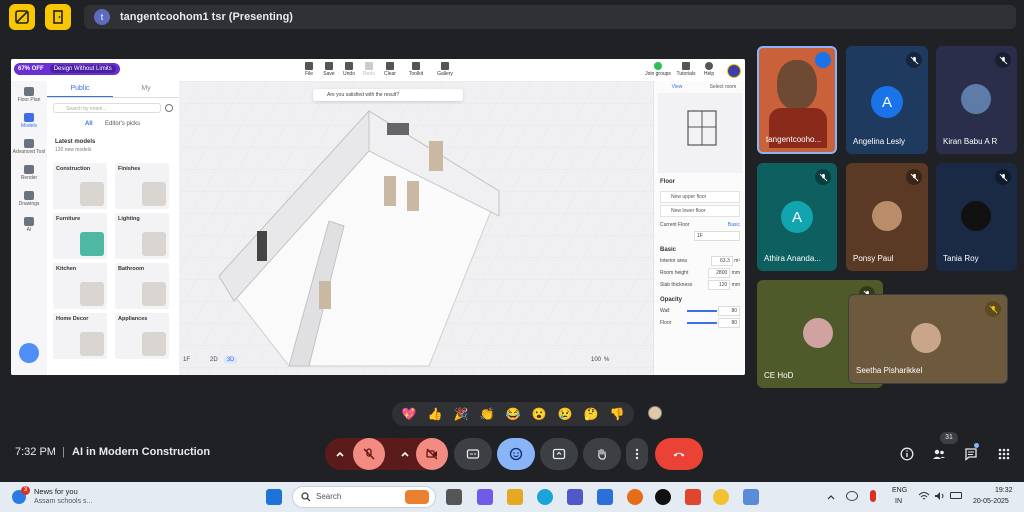  Describe the element at coordinates (29, 353) in the screenshot. I see `assistant-icon` at that location.